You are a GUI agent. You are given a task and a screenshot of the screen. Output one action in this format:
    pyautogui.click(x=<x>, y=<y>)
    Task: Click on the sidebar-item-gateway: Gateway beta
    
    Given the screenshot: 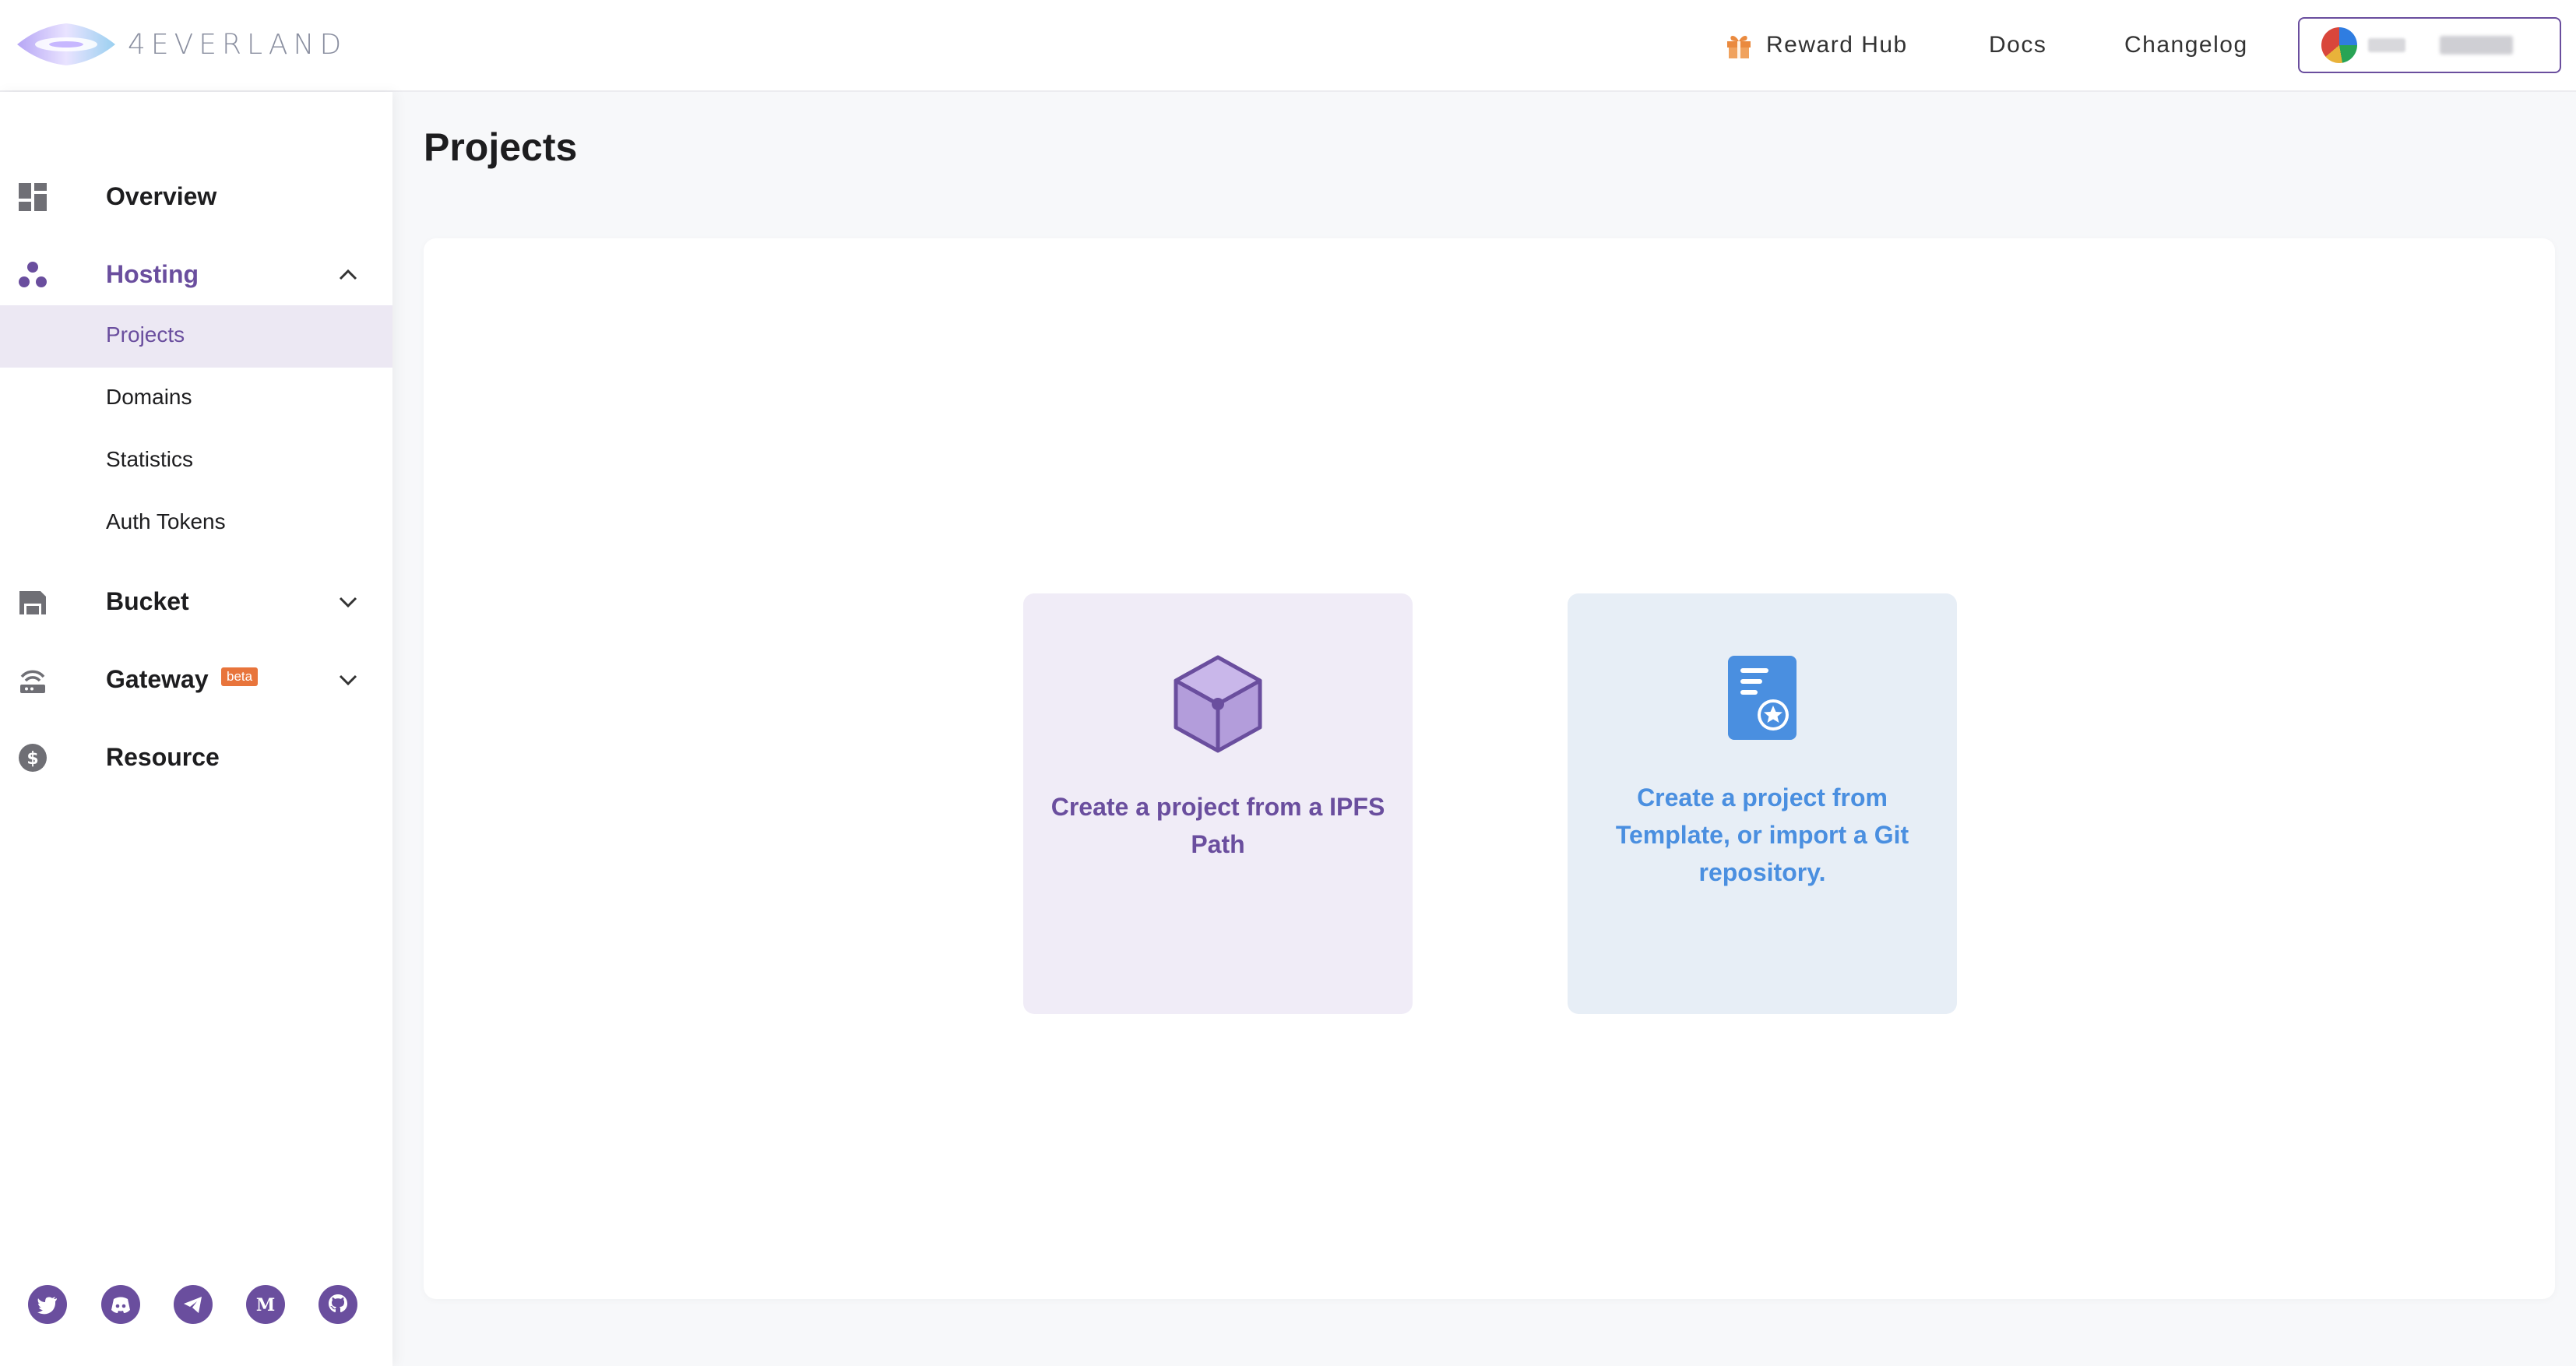 What is the action you would take?
    pyautogui.click(x=196, y=679)
    